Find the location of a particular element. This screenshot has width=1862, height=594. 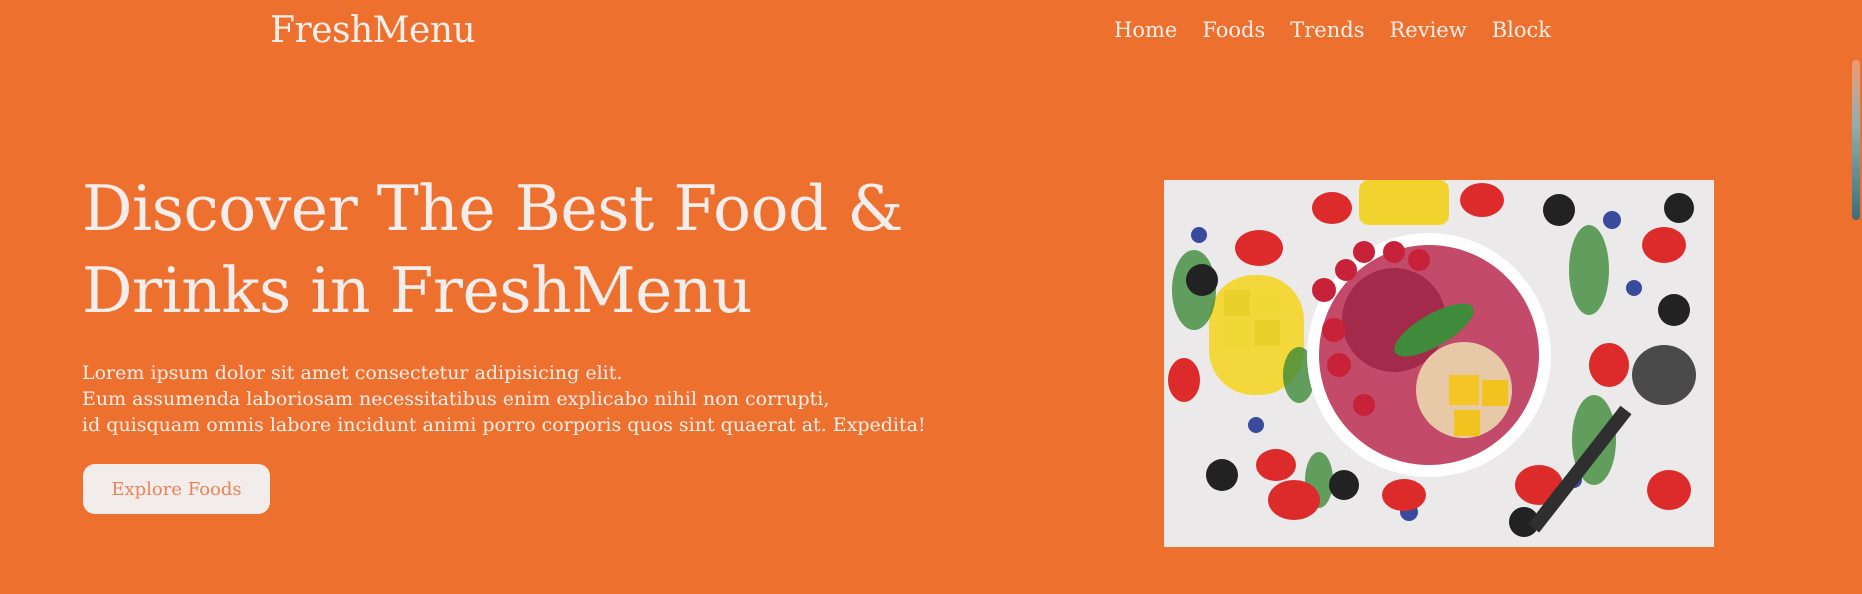

page-scrollbar is located at coordinates (1855, 297).